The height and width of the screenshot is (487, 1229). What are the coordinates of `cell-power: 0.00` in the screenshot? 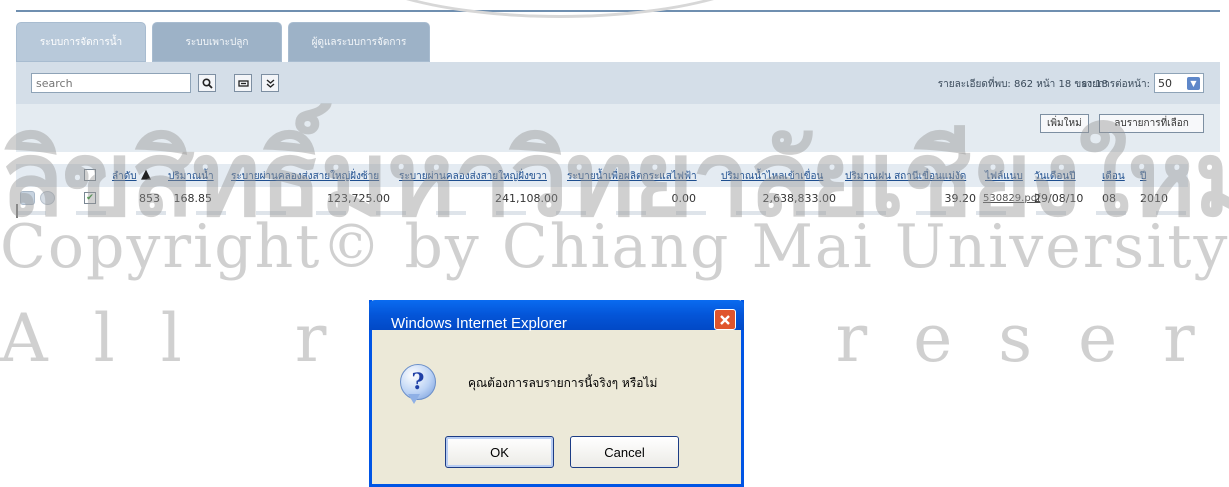 It's located at (684, 198).